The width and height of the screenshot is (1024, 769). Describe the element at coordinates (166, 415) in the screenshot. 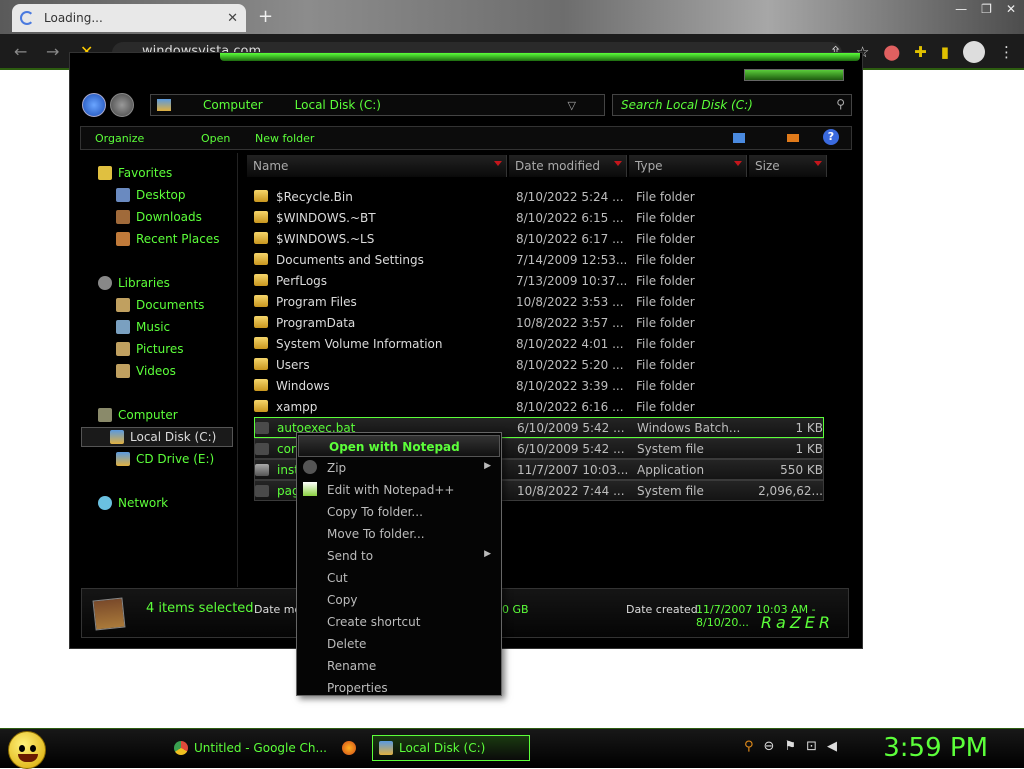

I see `nav-computer: Computer` at that location.